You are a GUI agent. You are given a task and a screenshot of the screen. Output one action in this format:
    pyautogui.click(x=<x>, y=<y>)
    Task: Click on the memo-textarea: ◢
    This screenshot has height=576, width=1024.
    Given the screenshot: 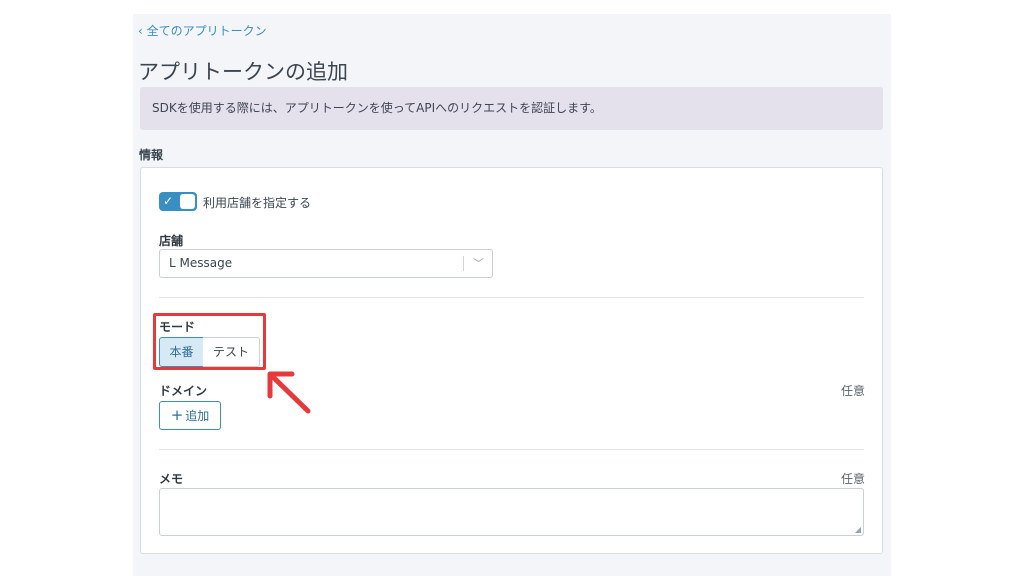 What is the action you would take?
    pyautogui.click(x=511, y=512)
    